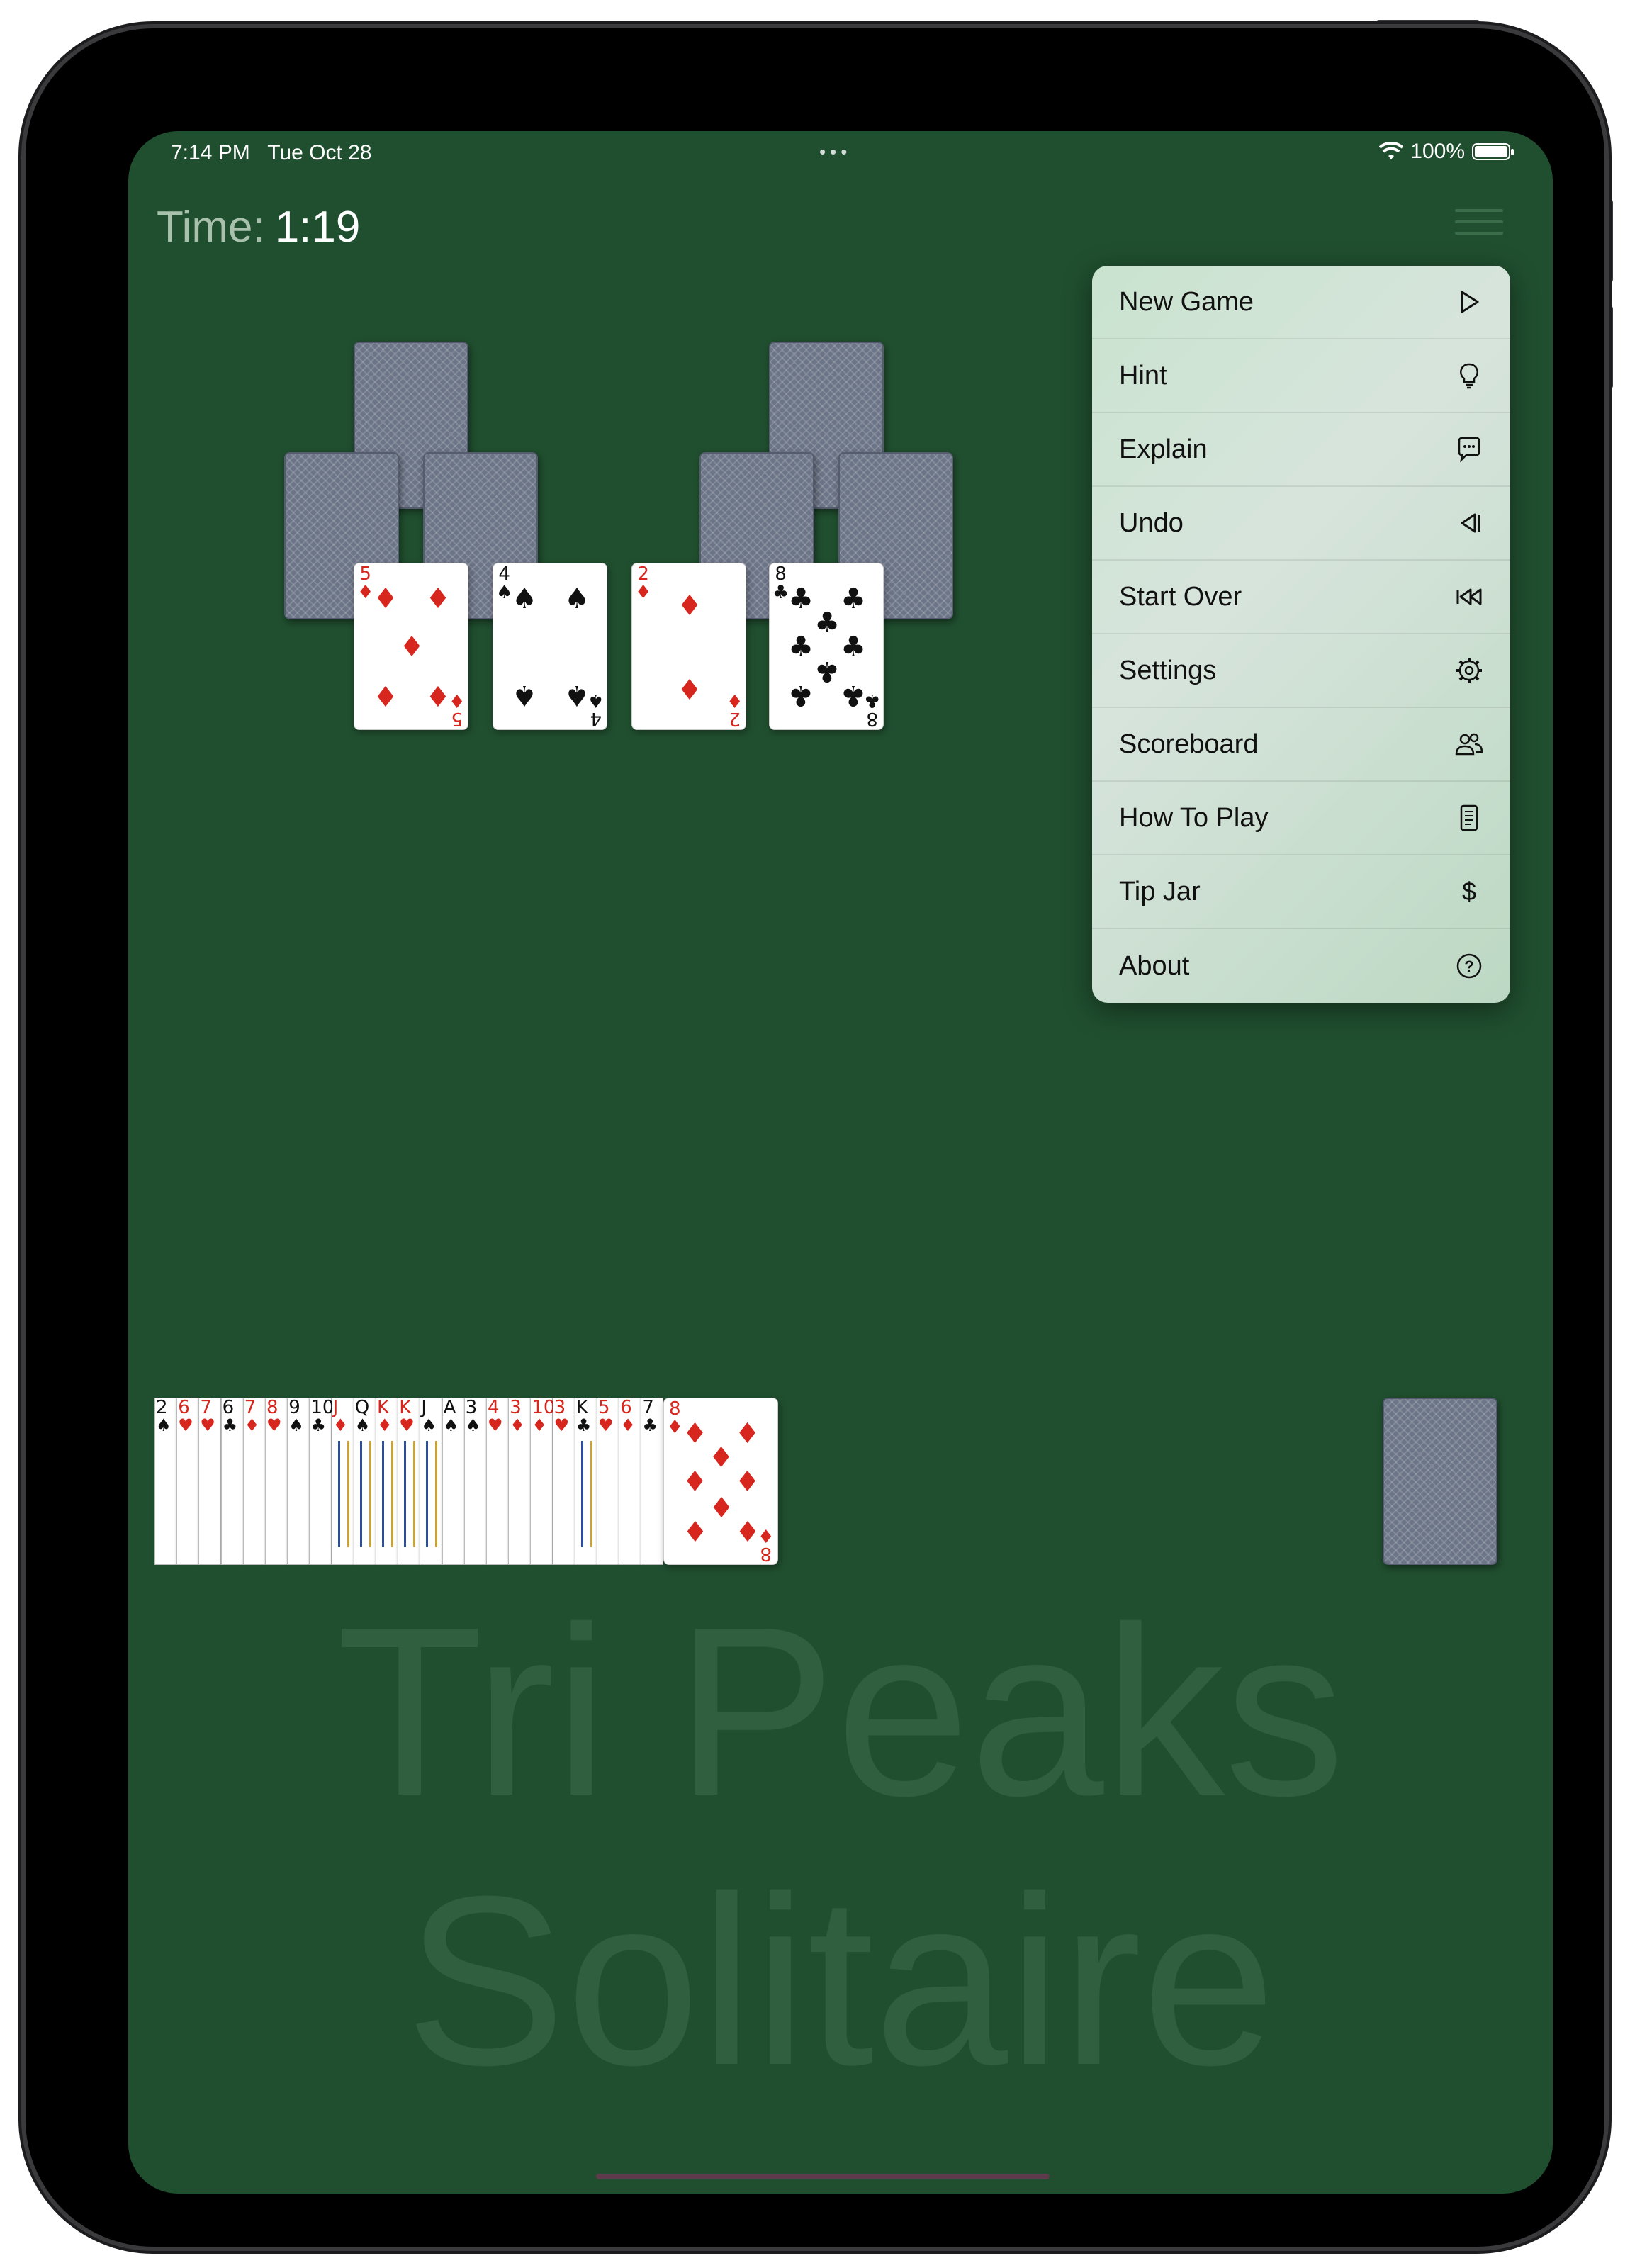 Image resolution: width=1630 pixels, height=2268 pixels. Describe the element at coordinates (1301, 597) in the screenshot. I see `menu-item-start-over: Start Over` at that location.